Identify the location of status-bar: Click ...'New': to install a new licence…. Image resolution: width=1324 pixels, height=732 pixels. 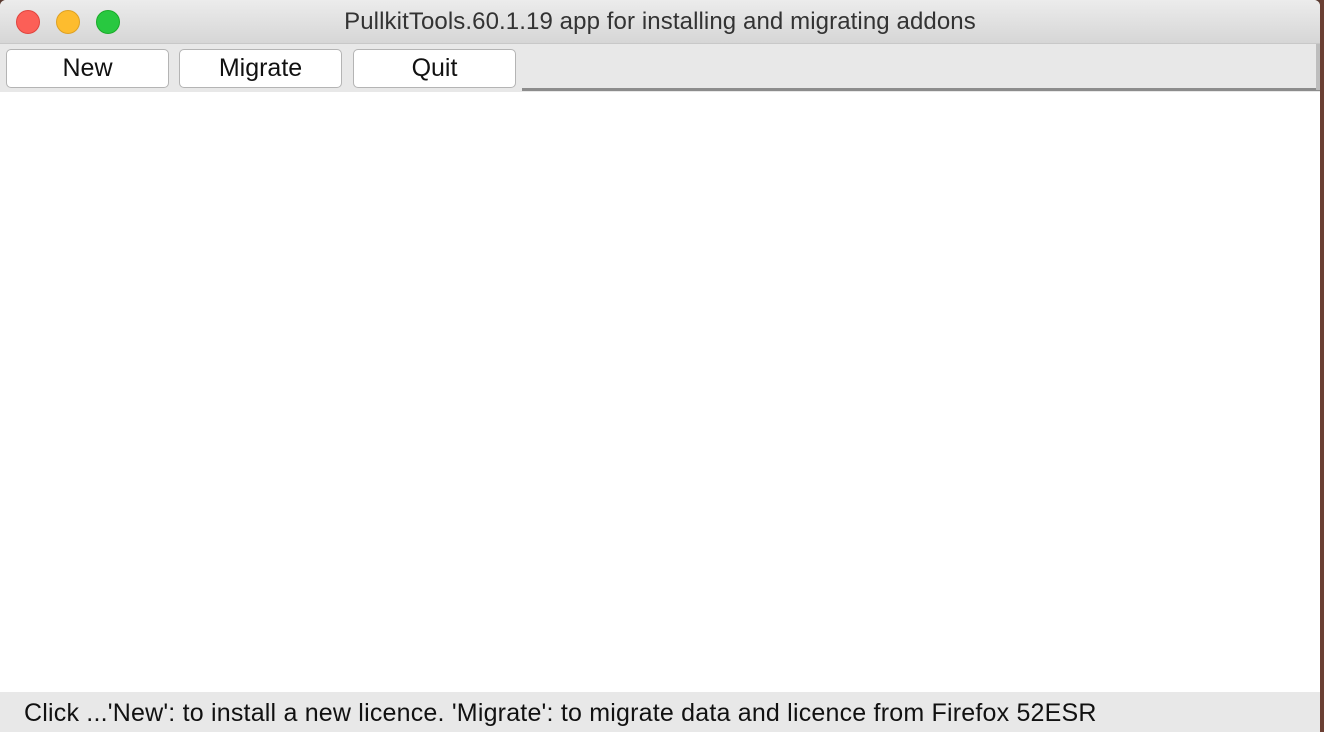
(660, 712).